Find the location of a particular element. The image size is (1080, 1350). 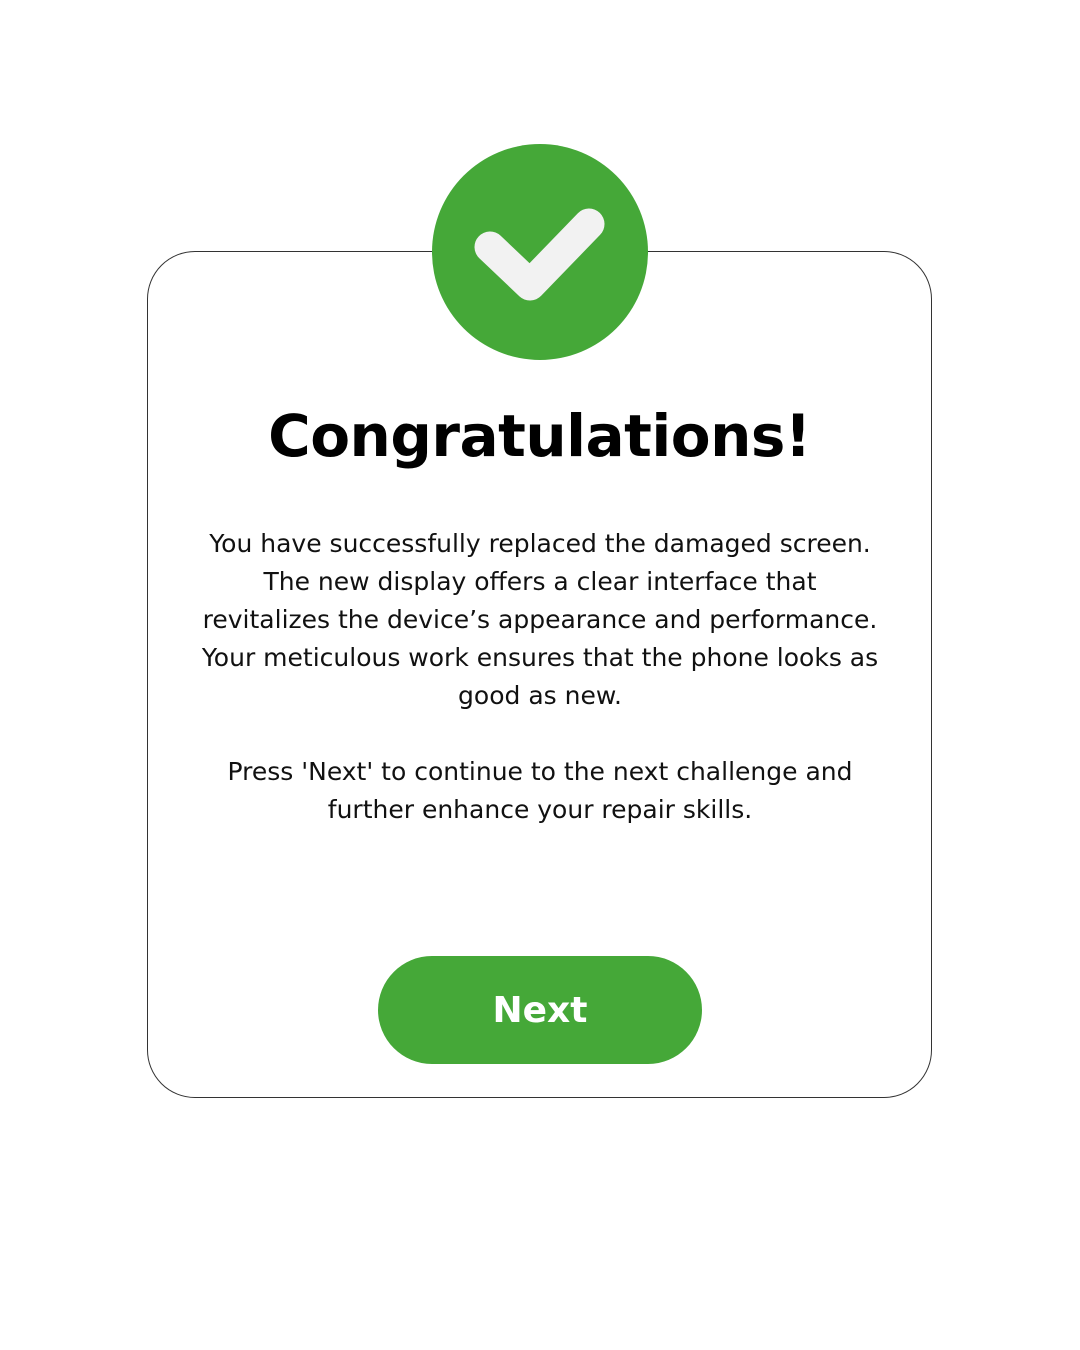

dialog-title: Congratulations! is located at coordinates (539, 436).